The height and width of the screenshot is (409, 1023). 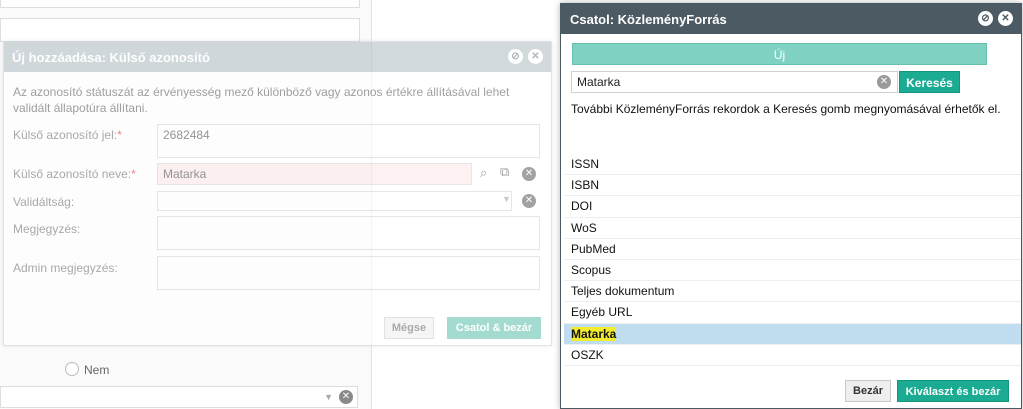 I want to click on list-item: Egyéb URL, so click(x=792, y=313).